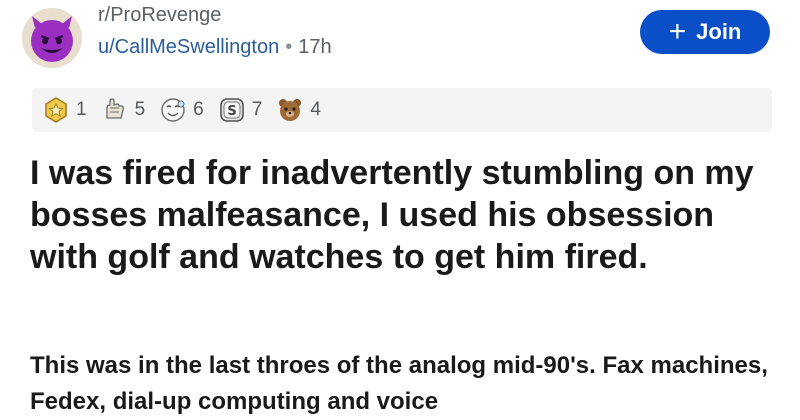 This screenshot has width=800, height=420. What do you see at coordinates (315, 47) in the screenshot?
I see `post-age: 17h` at bounding box center [315, 47].